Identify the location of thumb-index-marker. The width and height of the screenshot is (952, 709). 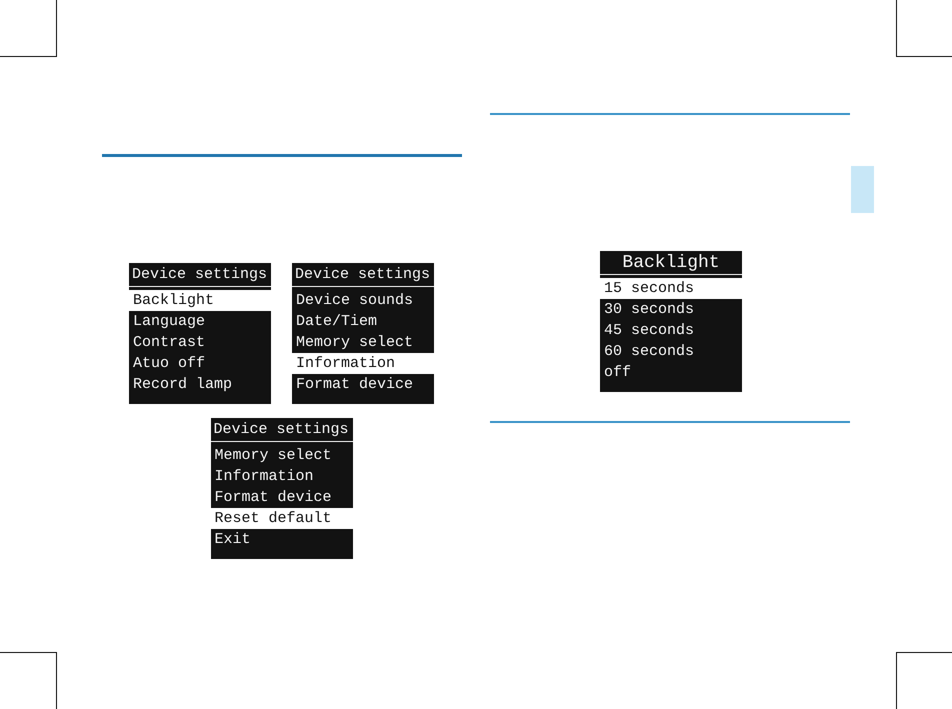
(862, 189).